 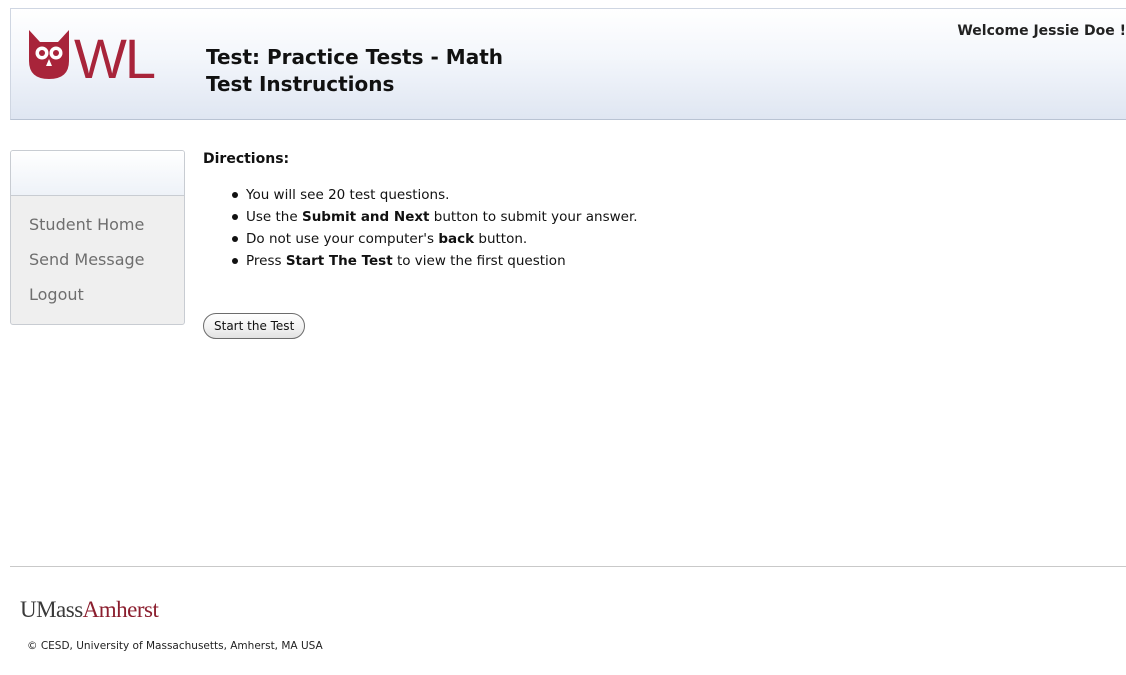 What do you see at coordinates (300, 84) in the screenshot?
I see `page-subtitle: Test Instructions` at bounding box center [300, 84].